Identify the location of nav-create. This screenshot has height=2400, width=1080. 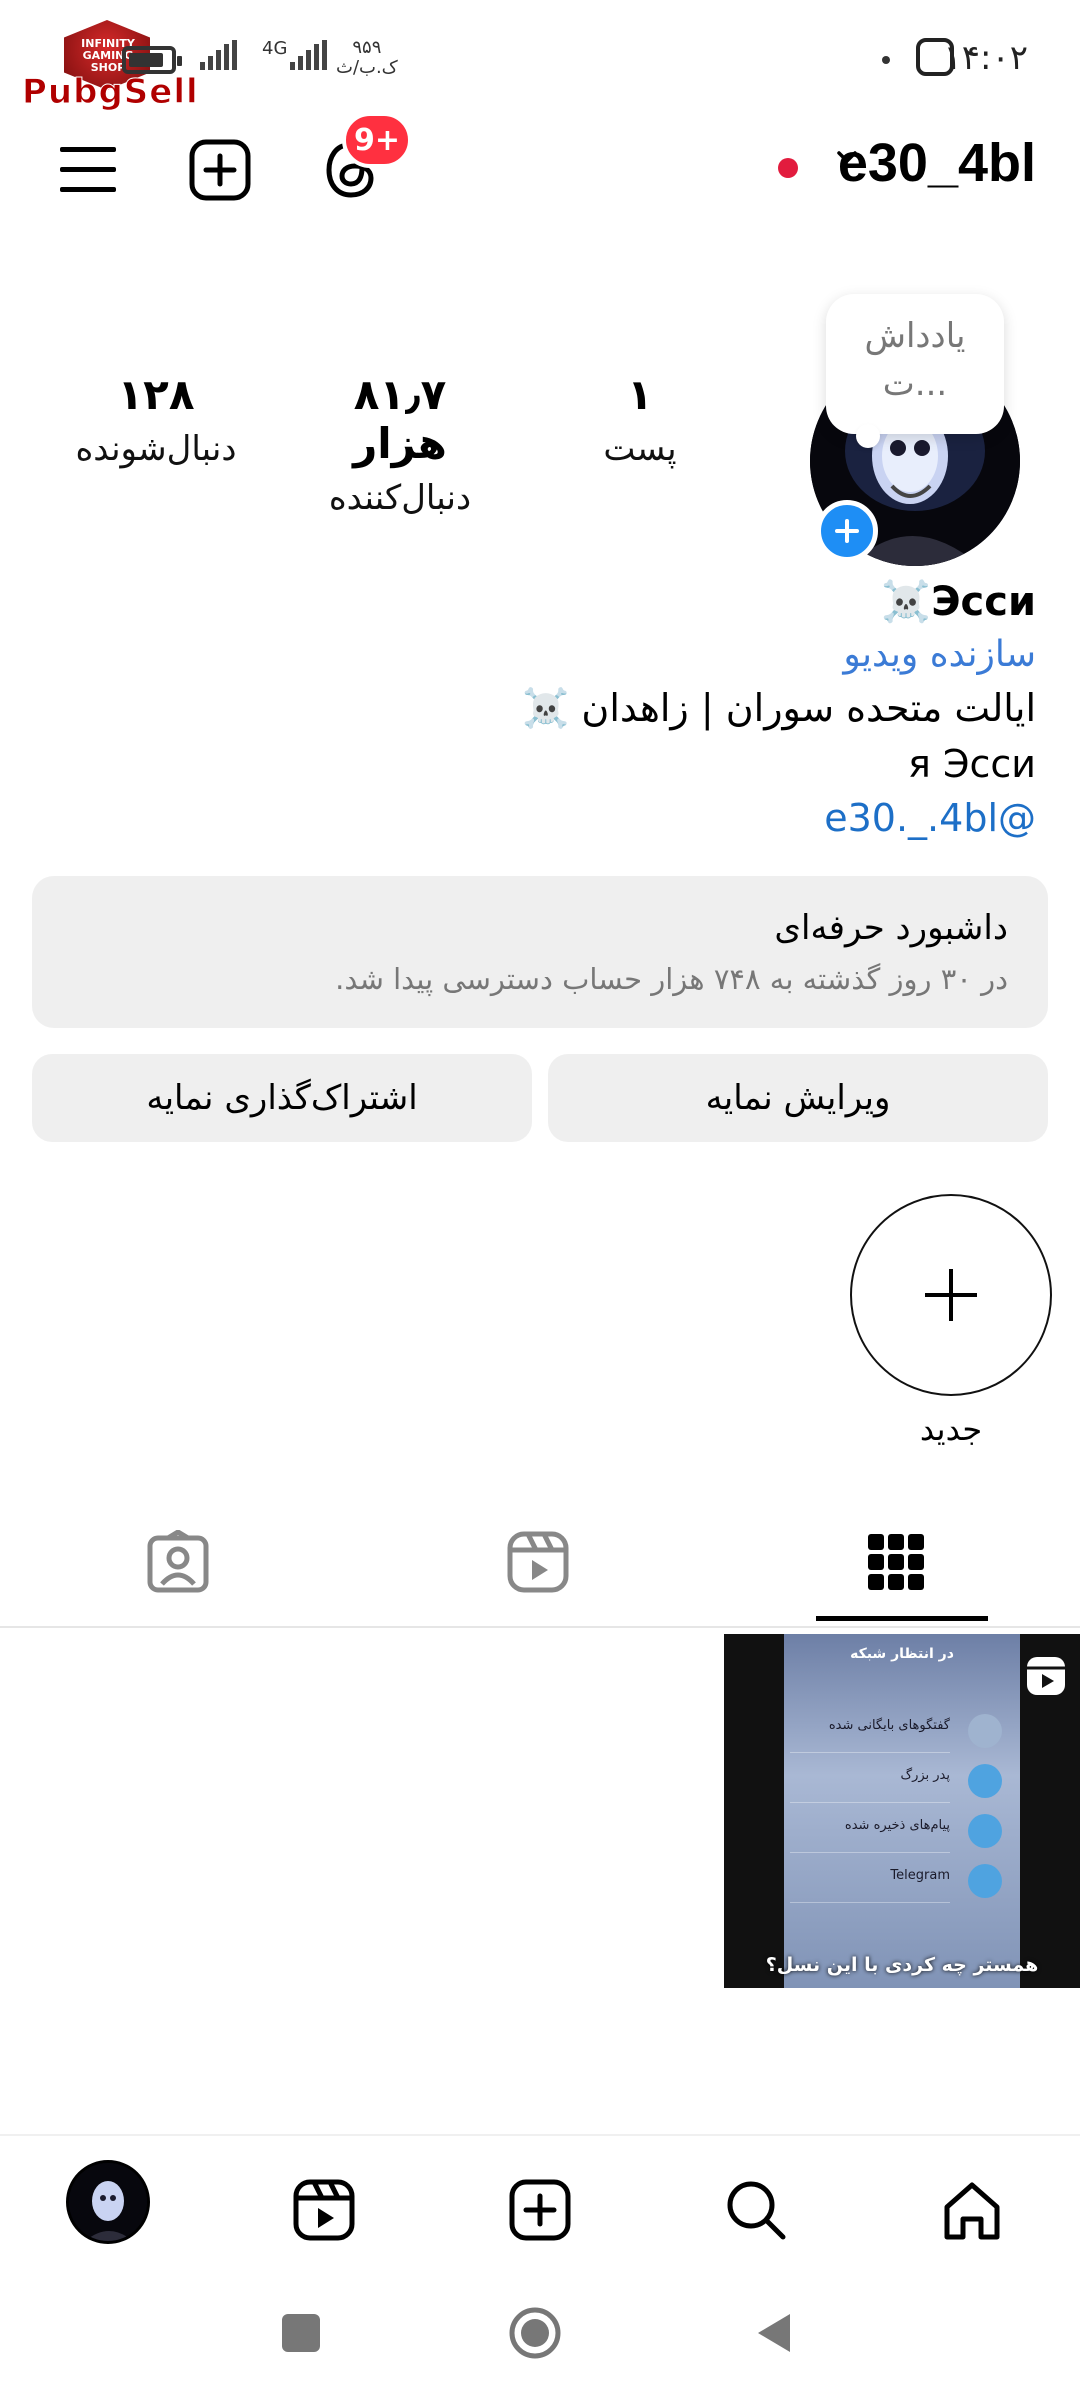
(540, 2210).